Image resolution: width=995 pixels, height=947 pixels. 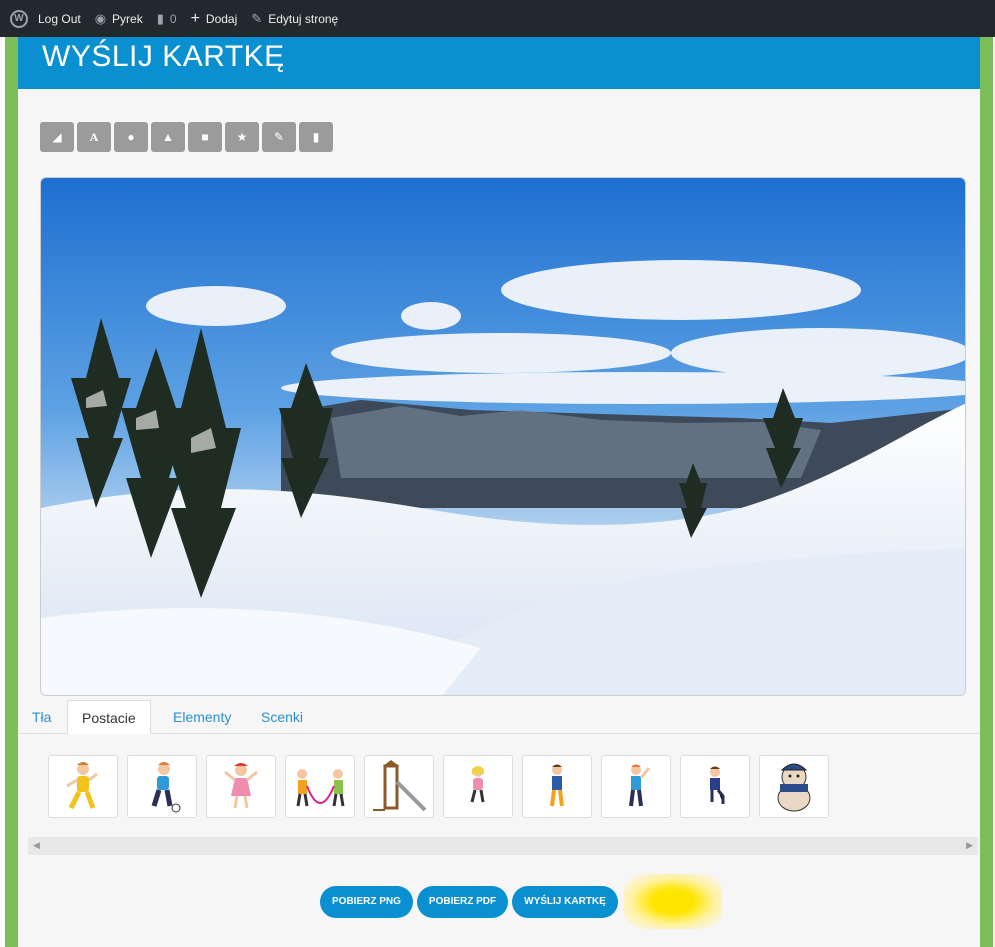 I want to click on tab-backgrounds: Tła, so click(x=41, y=717).